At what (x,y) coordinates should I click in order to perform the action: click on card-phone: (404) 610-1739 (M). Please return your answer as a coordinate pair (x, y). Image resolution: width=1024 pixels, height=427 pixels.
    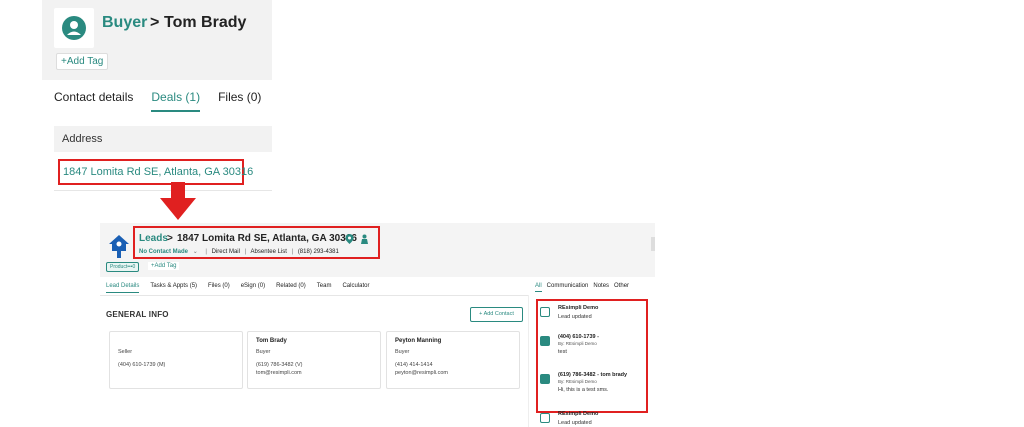
    Looking at the image, I should click on (176, 365).